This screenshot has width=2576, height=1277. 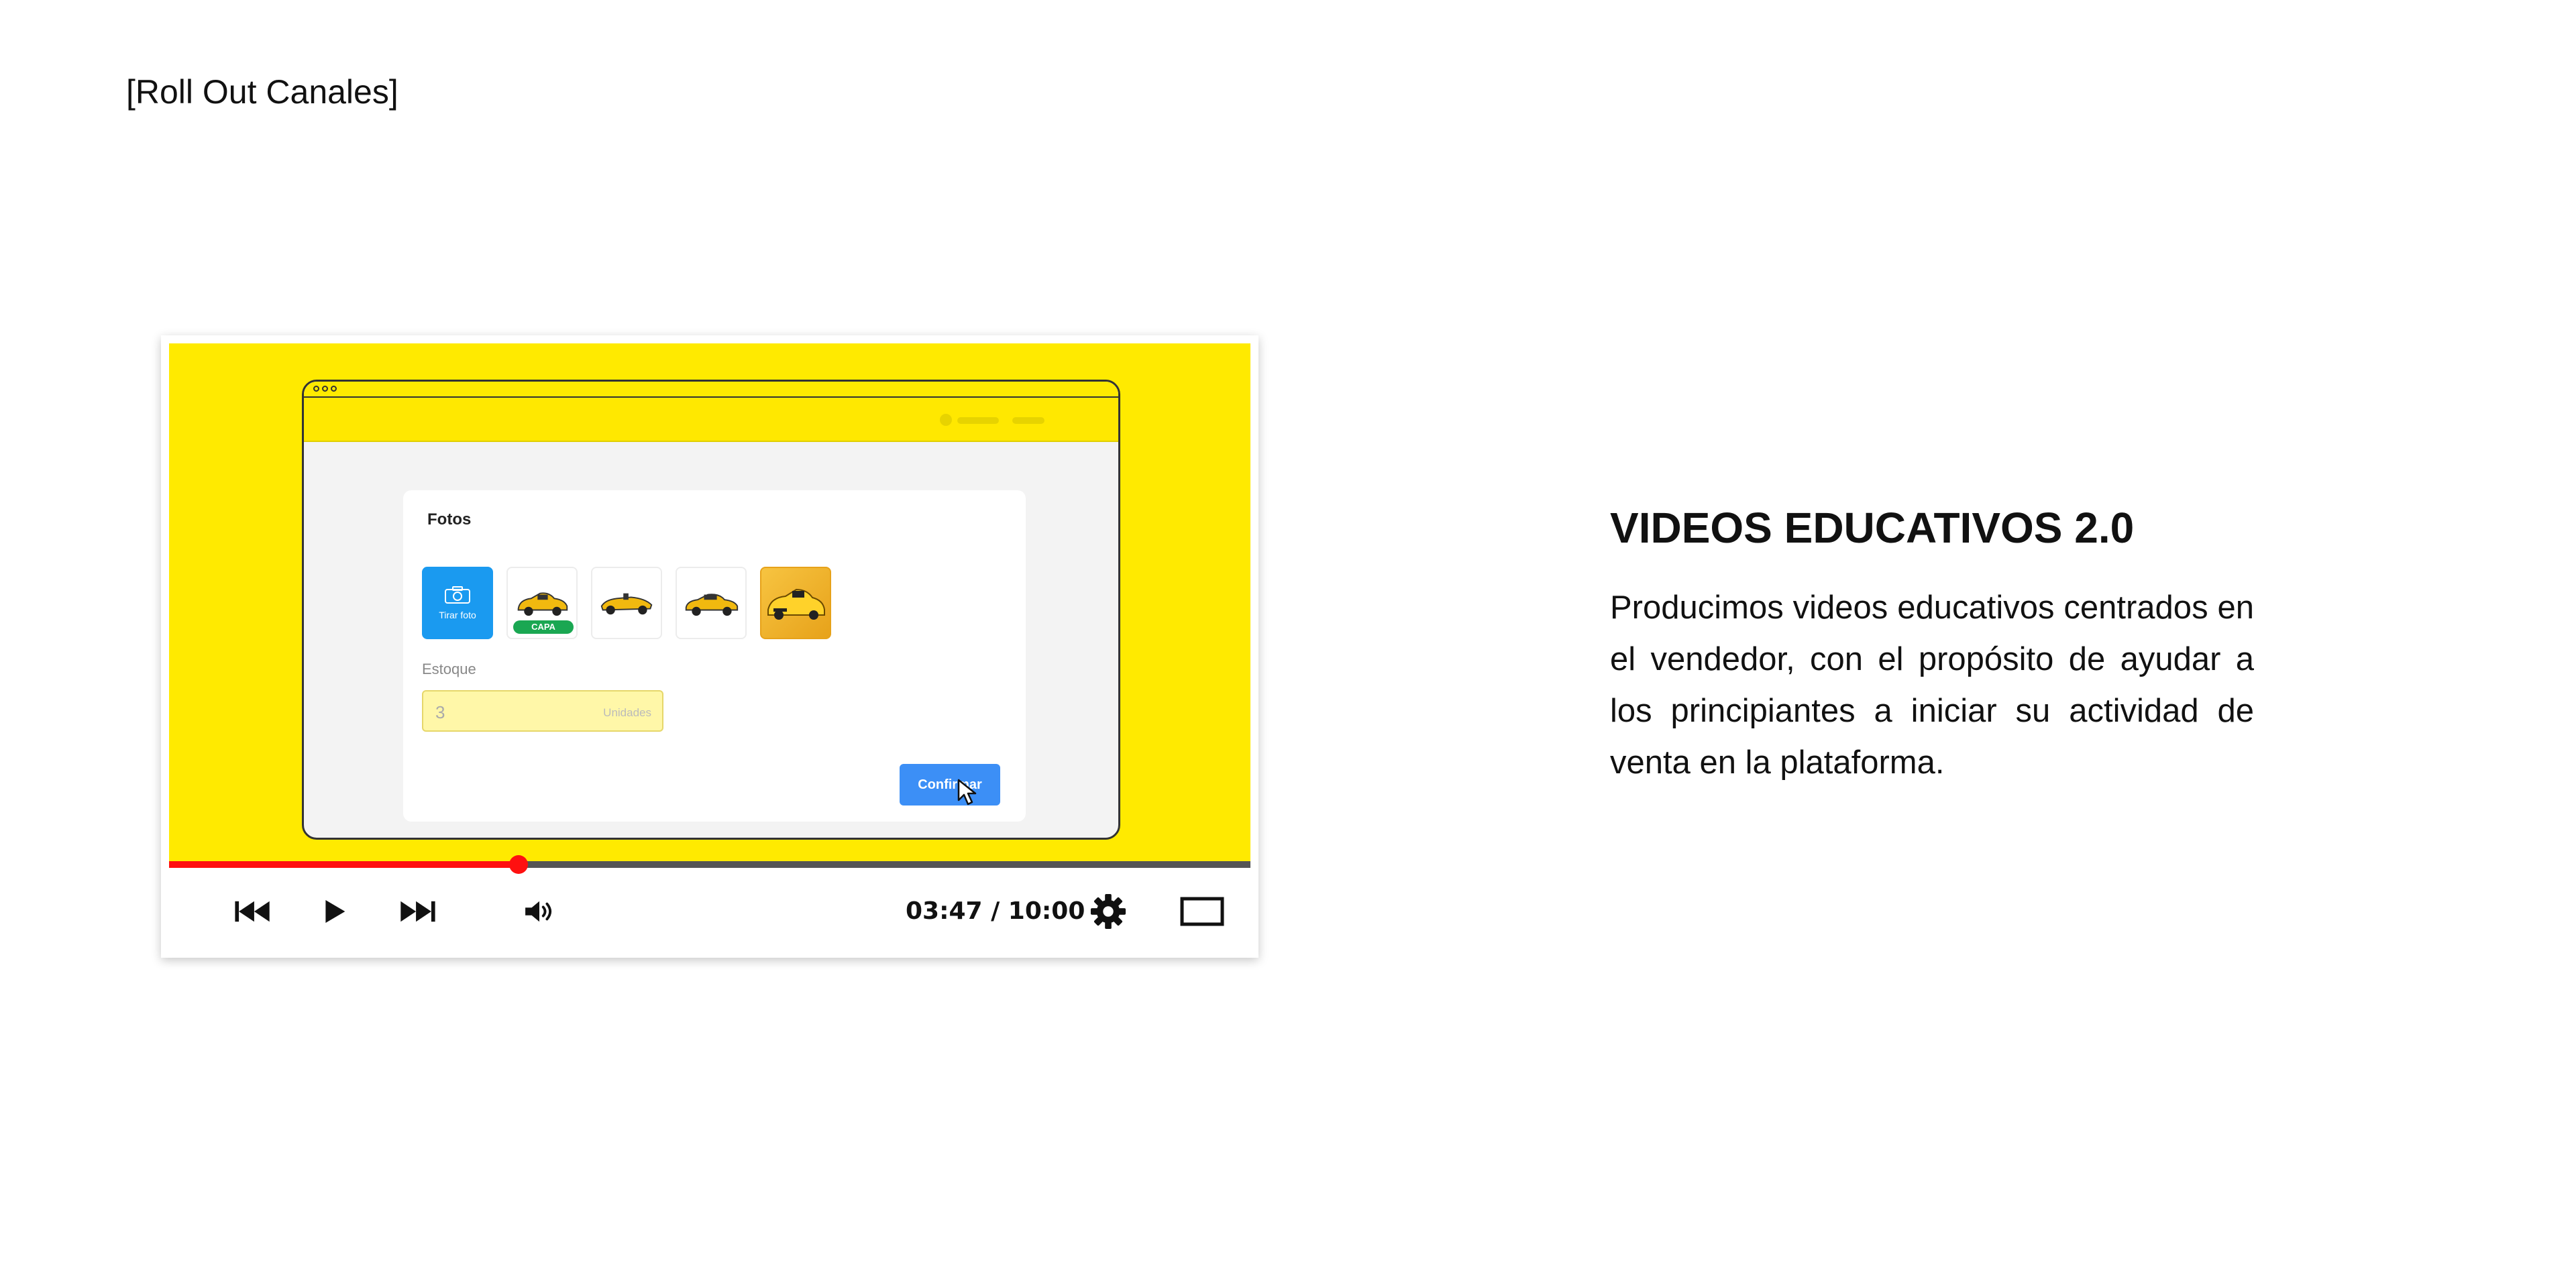 I want to click on stock-label: Estoque, so click(x=449, y=669).